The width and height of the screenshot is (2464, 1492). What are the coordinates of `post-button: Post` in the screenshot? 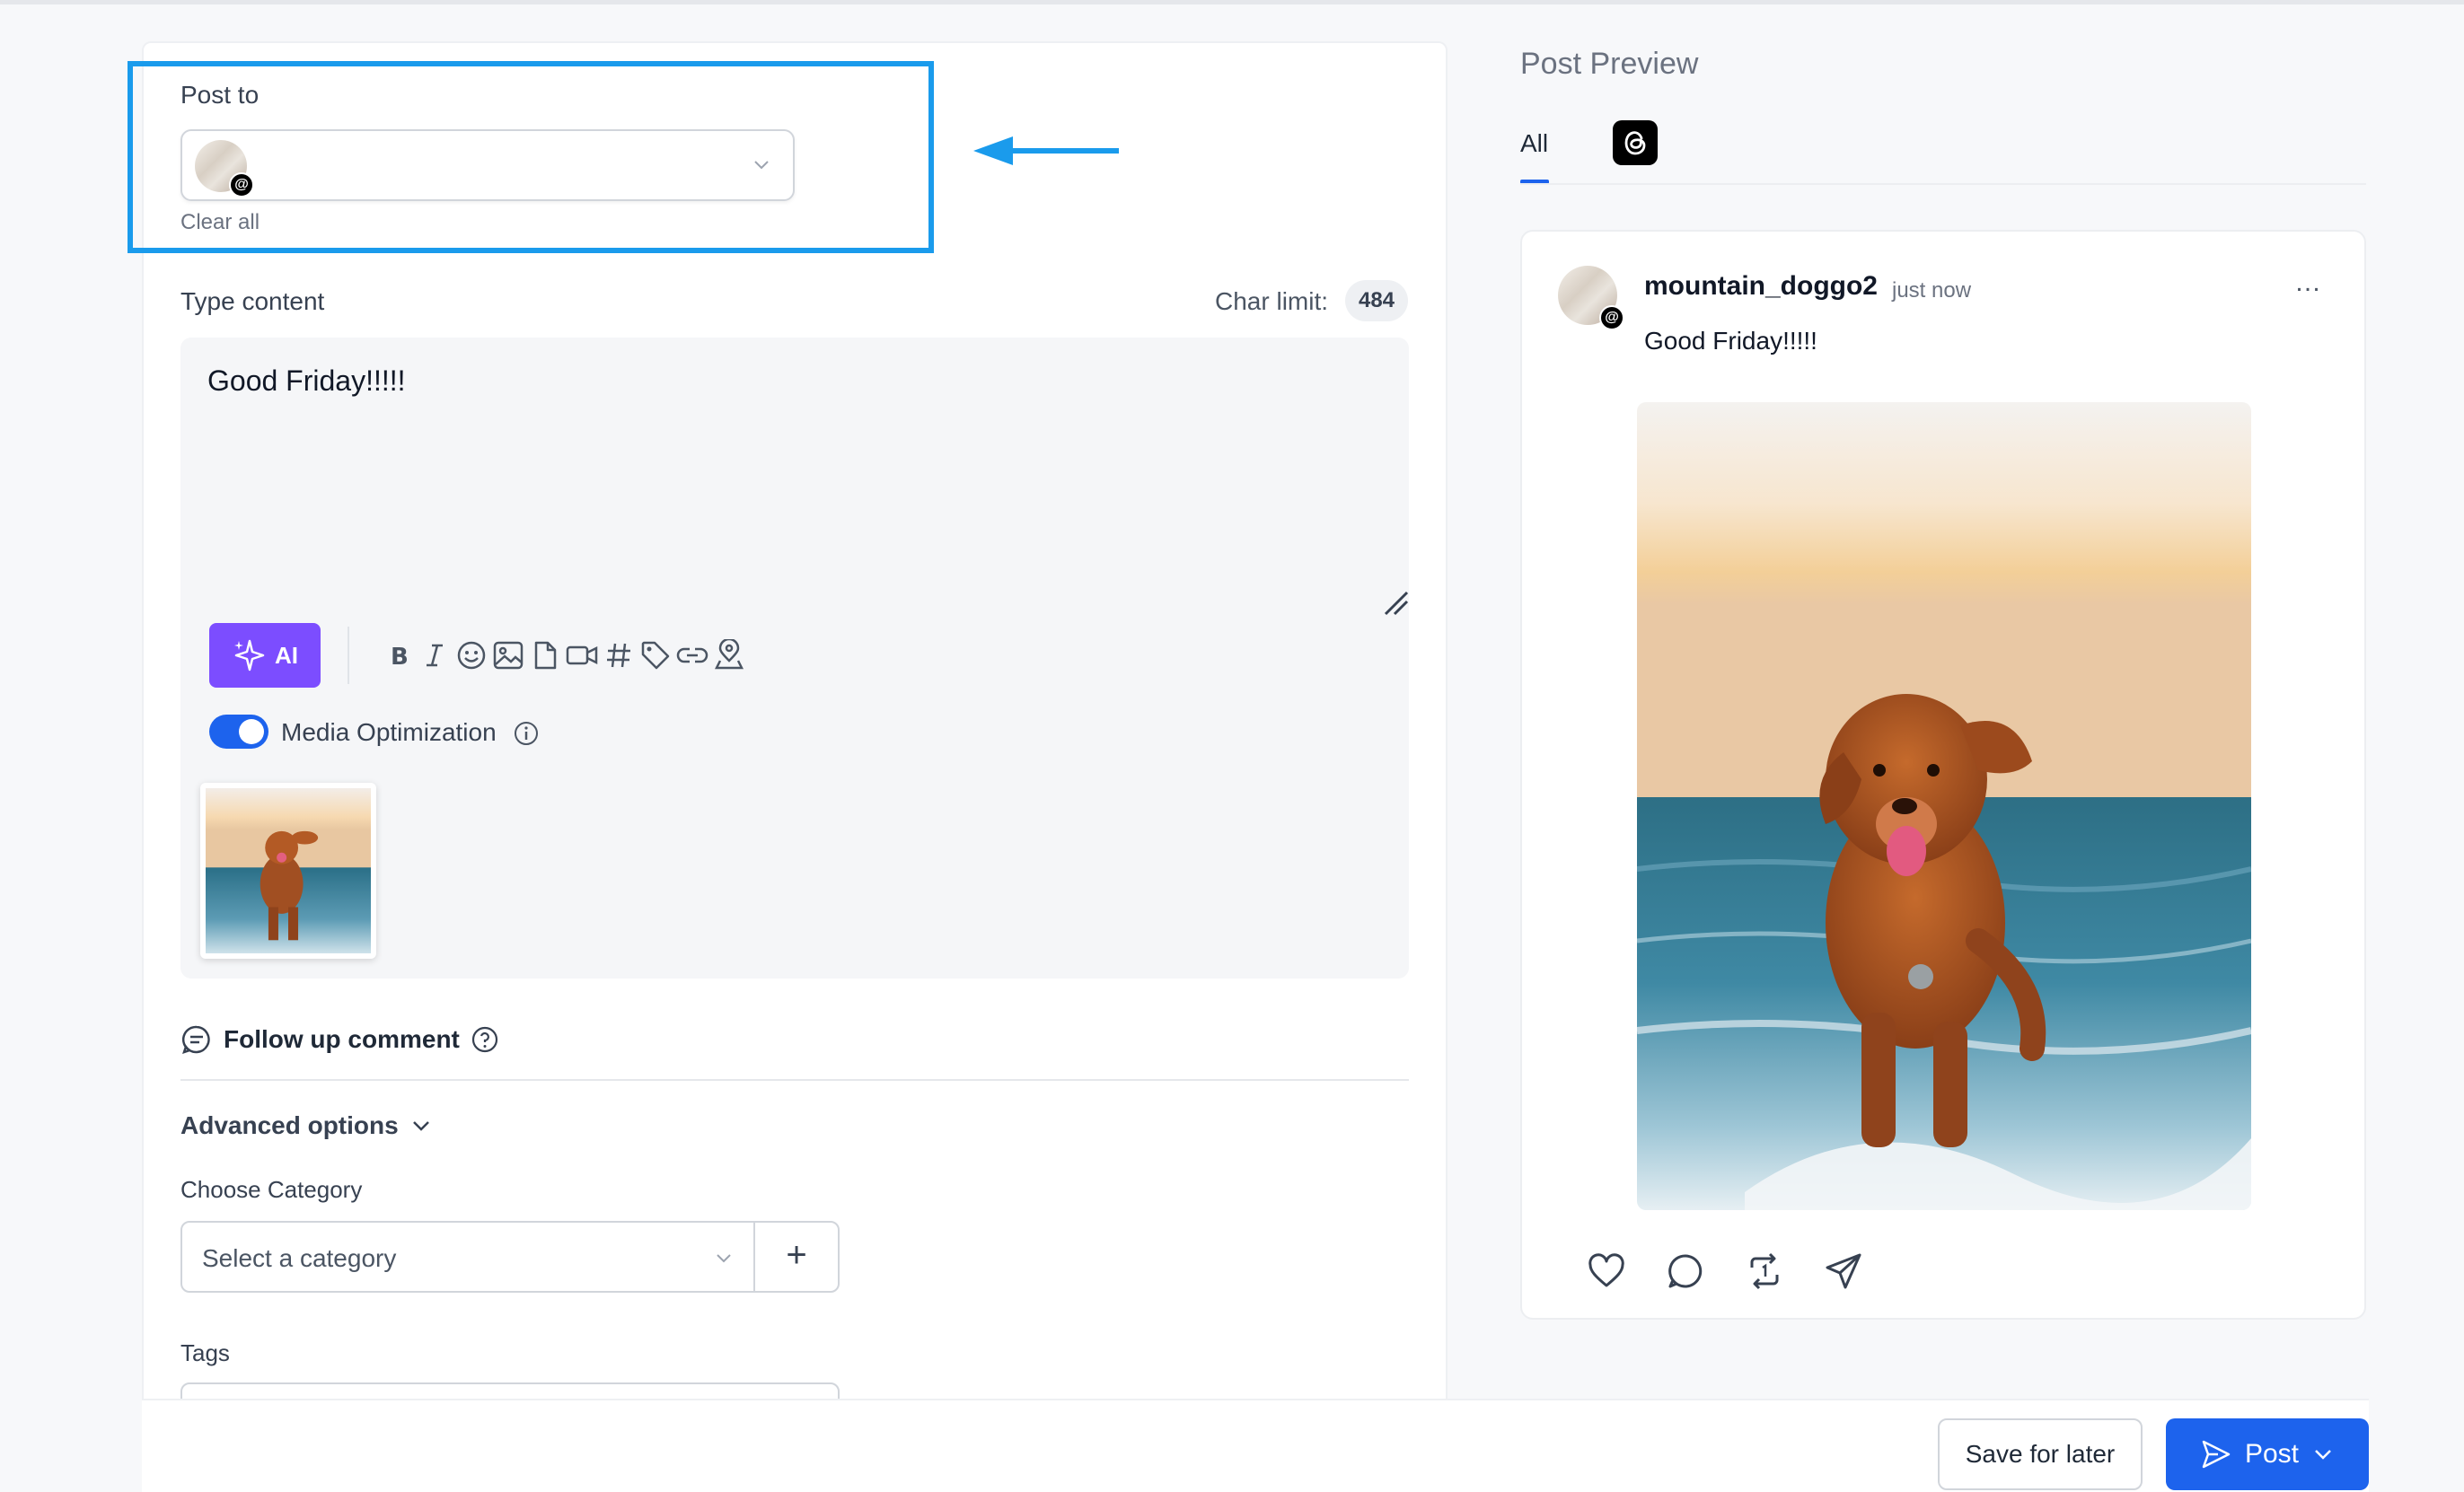 It's located at (2267, 1454).